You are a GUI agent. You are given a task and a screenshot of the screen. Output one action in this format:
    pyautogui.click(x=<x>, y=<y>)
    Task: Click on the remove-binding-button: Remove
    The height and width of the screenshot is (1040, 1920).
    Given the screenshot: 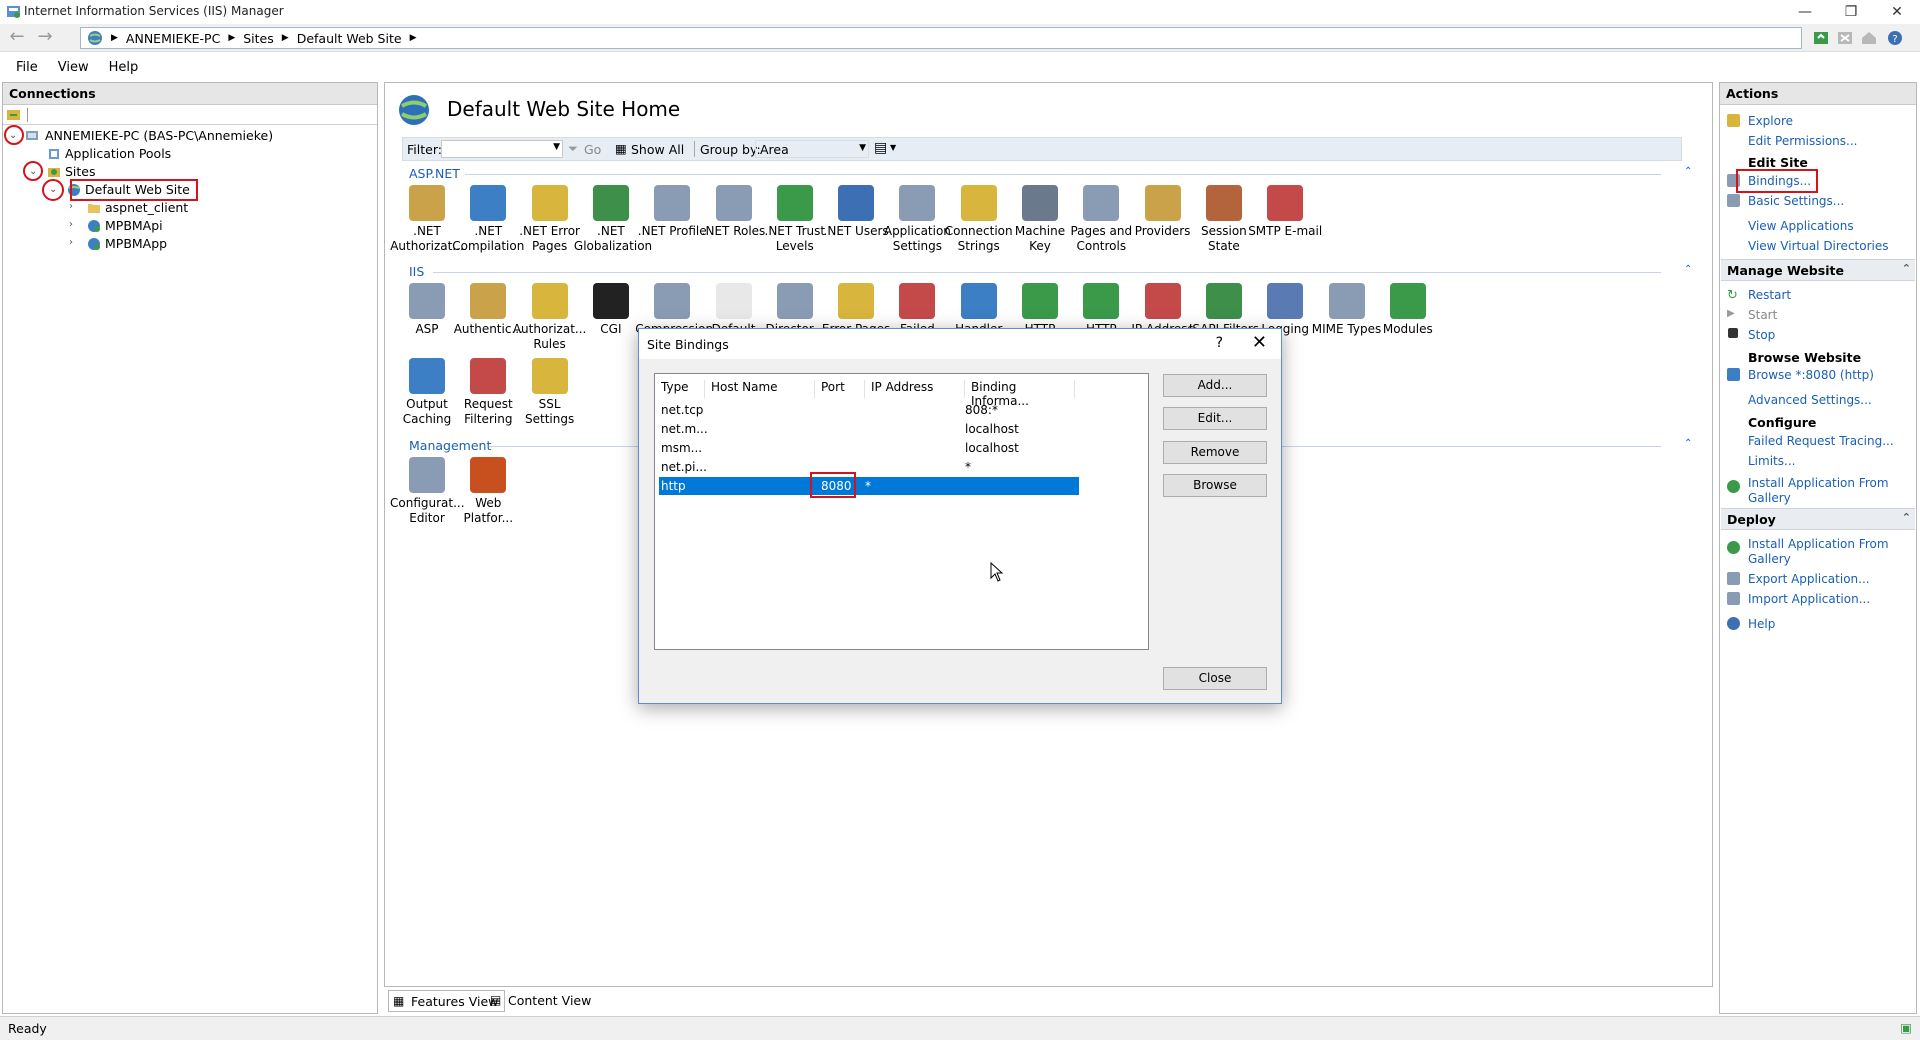 What is the action you would take?
    pyautogui.click(x=1215, y=452)
    